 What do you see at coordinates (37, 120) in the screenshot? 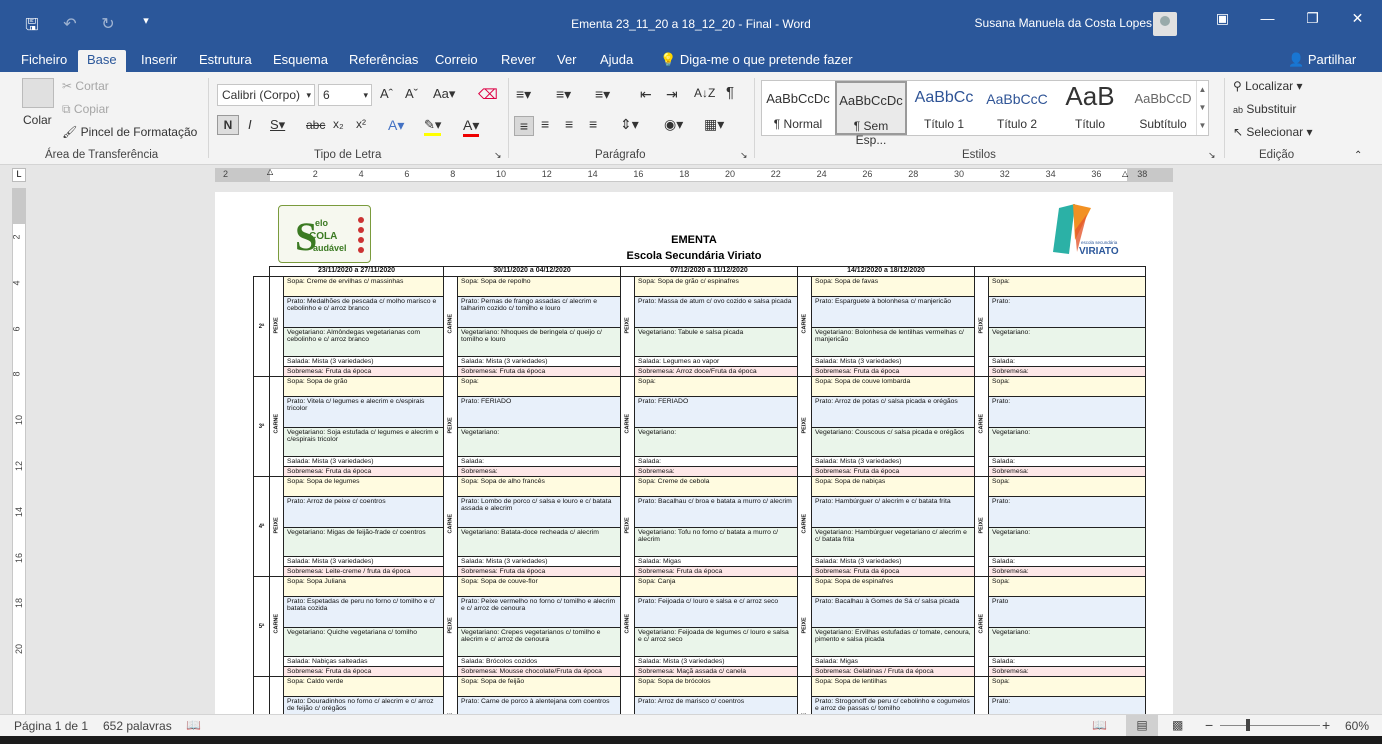
I see `paste-button: Colar` at bounding box center [37, 120].